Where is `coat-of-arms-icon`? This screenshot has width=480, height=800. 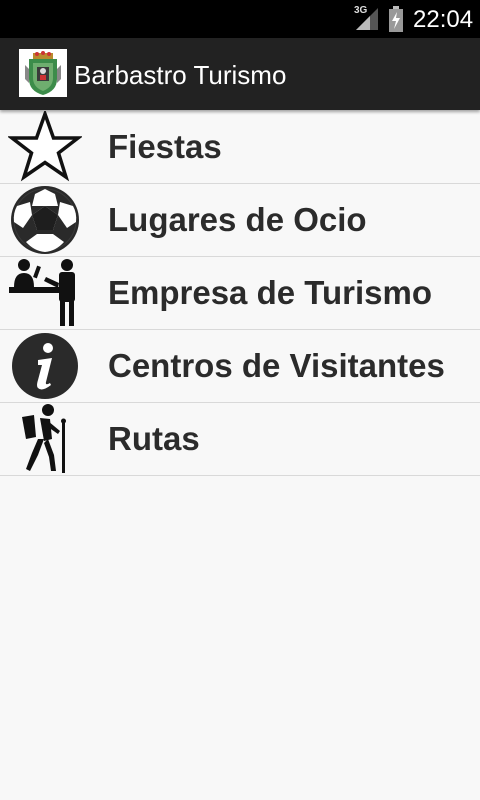 coat-of-arms-icon is located at coordinates (43, 73).